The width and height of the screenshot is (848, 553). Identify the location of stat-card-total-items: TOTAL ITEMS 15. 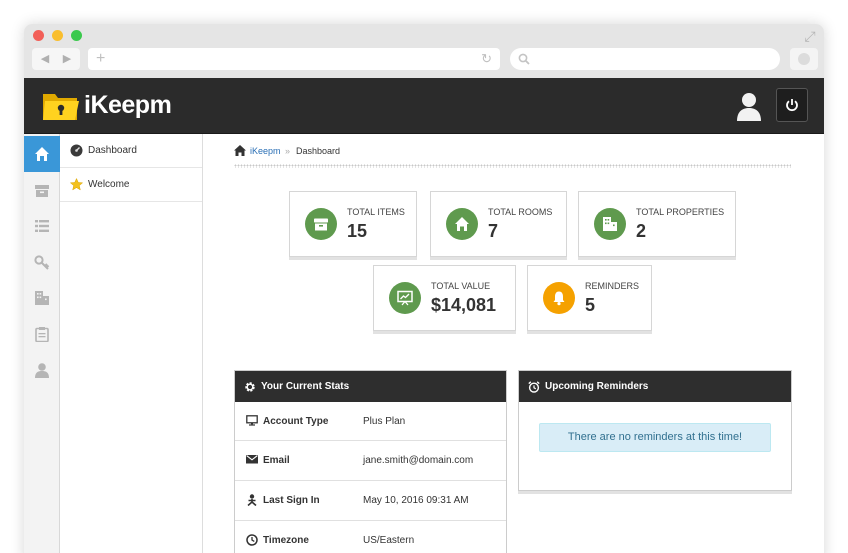
(353, 224).